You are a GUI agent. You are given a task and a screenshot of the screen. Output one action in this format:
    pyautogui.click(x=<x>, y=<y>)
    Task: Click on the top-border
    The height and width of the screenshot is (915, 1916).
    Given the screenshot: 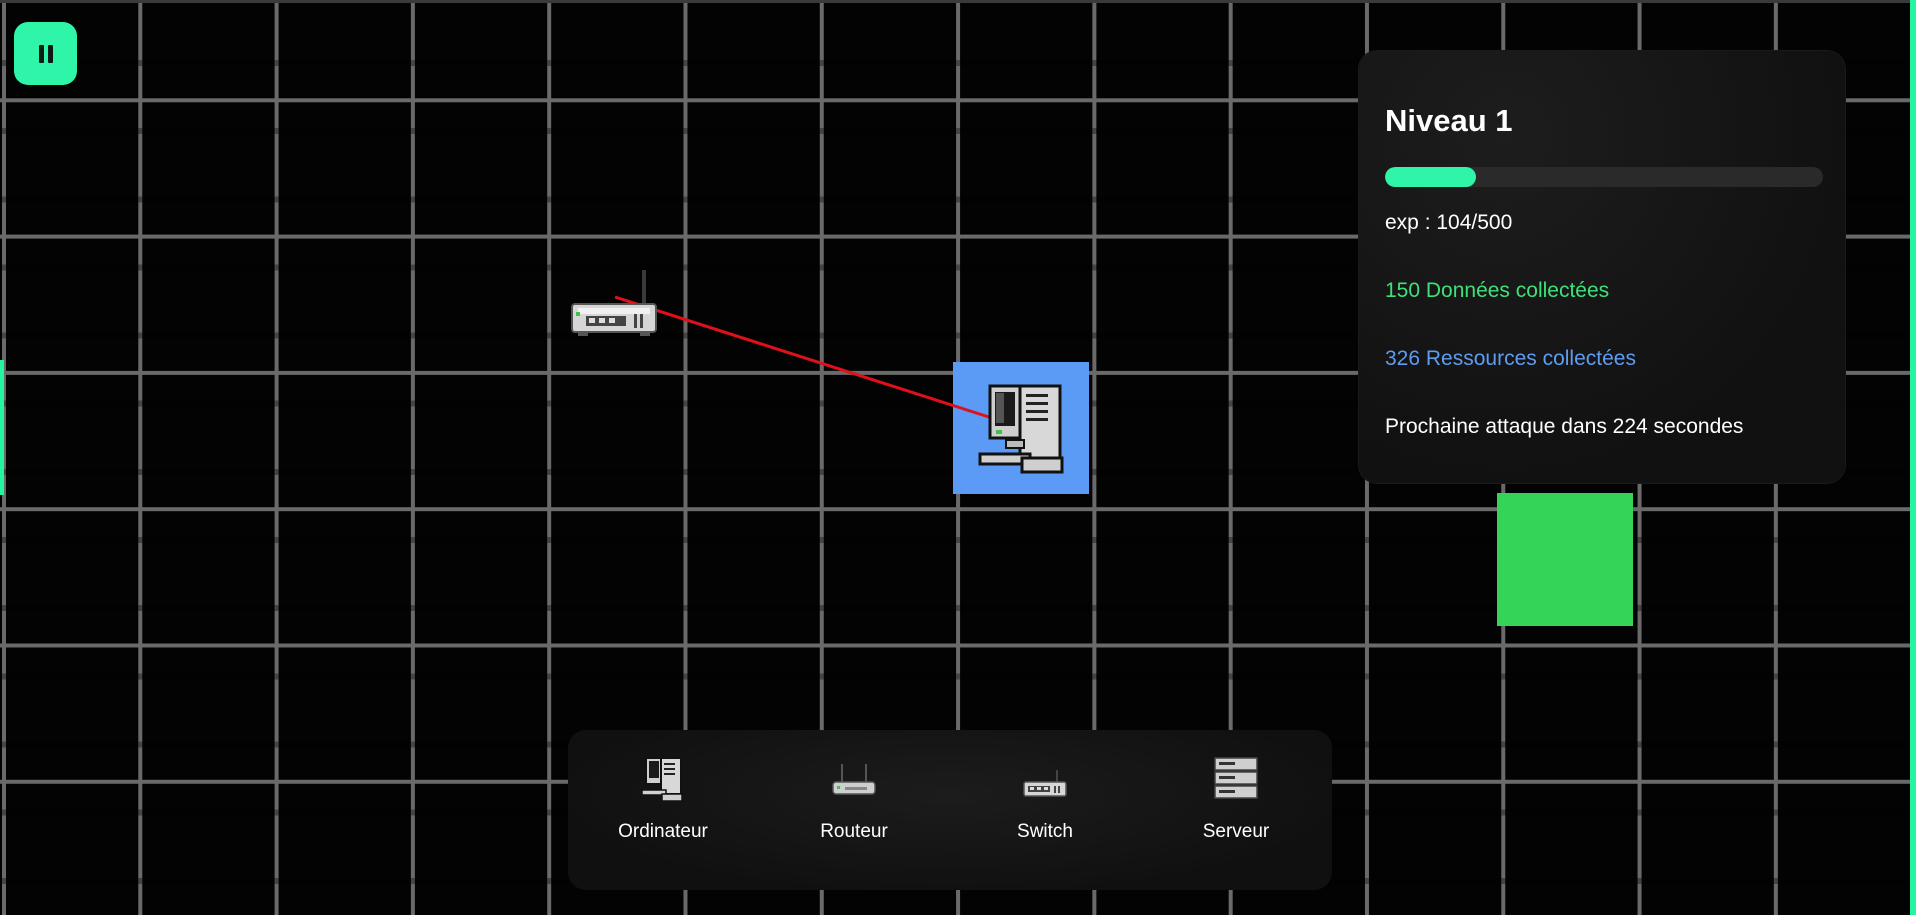 What is the action you would take?
    pyautogui.click(x=958, y=1)
    